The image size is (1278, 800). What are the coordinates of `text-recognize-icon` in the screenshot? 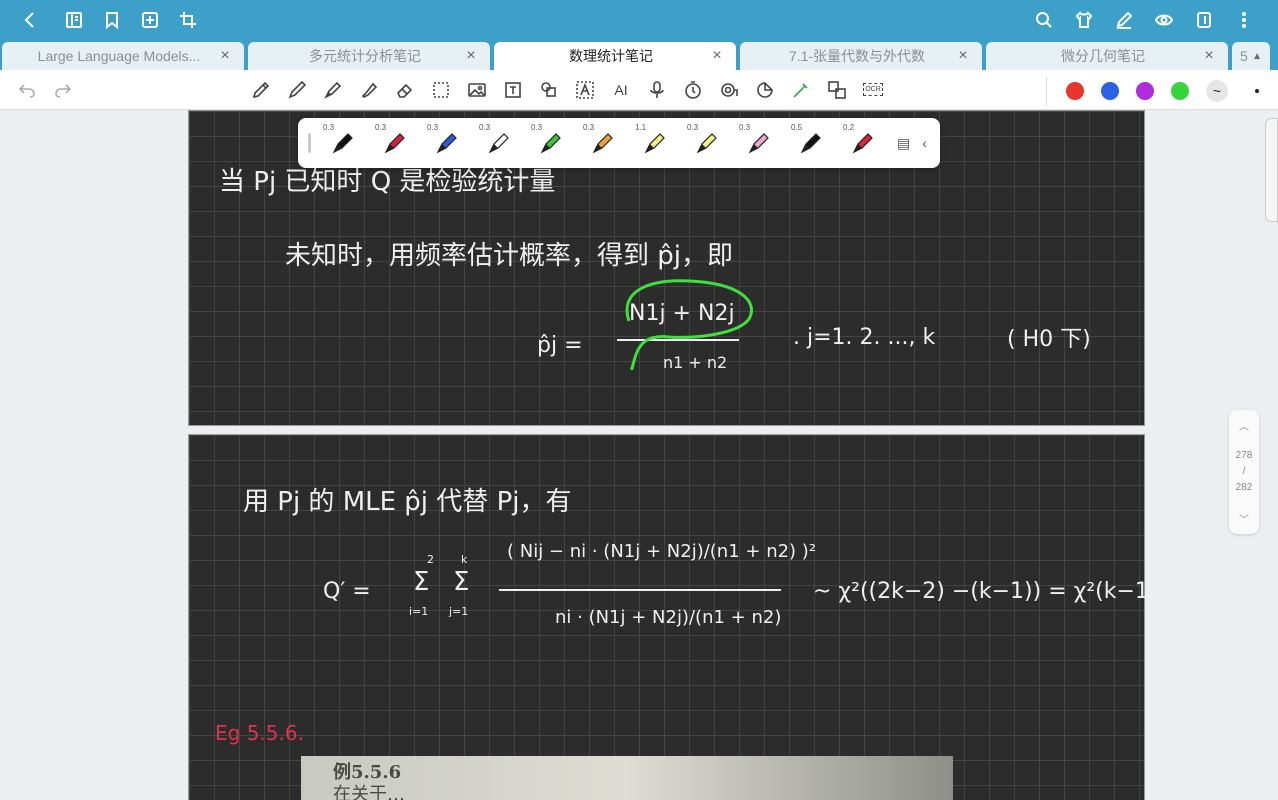 It's located at (585, 90).